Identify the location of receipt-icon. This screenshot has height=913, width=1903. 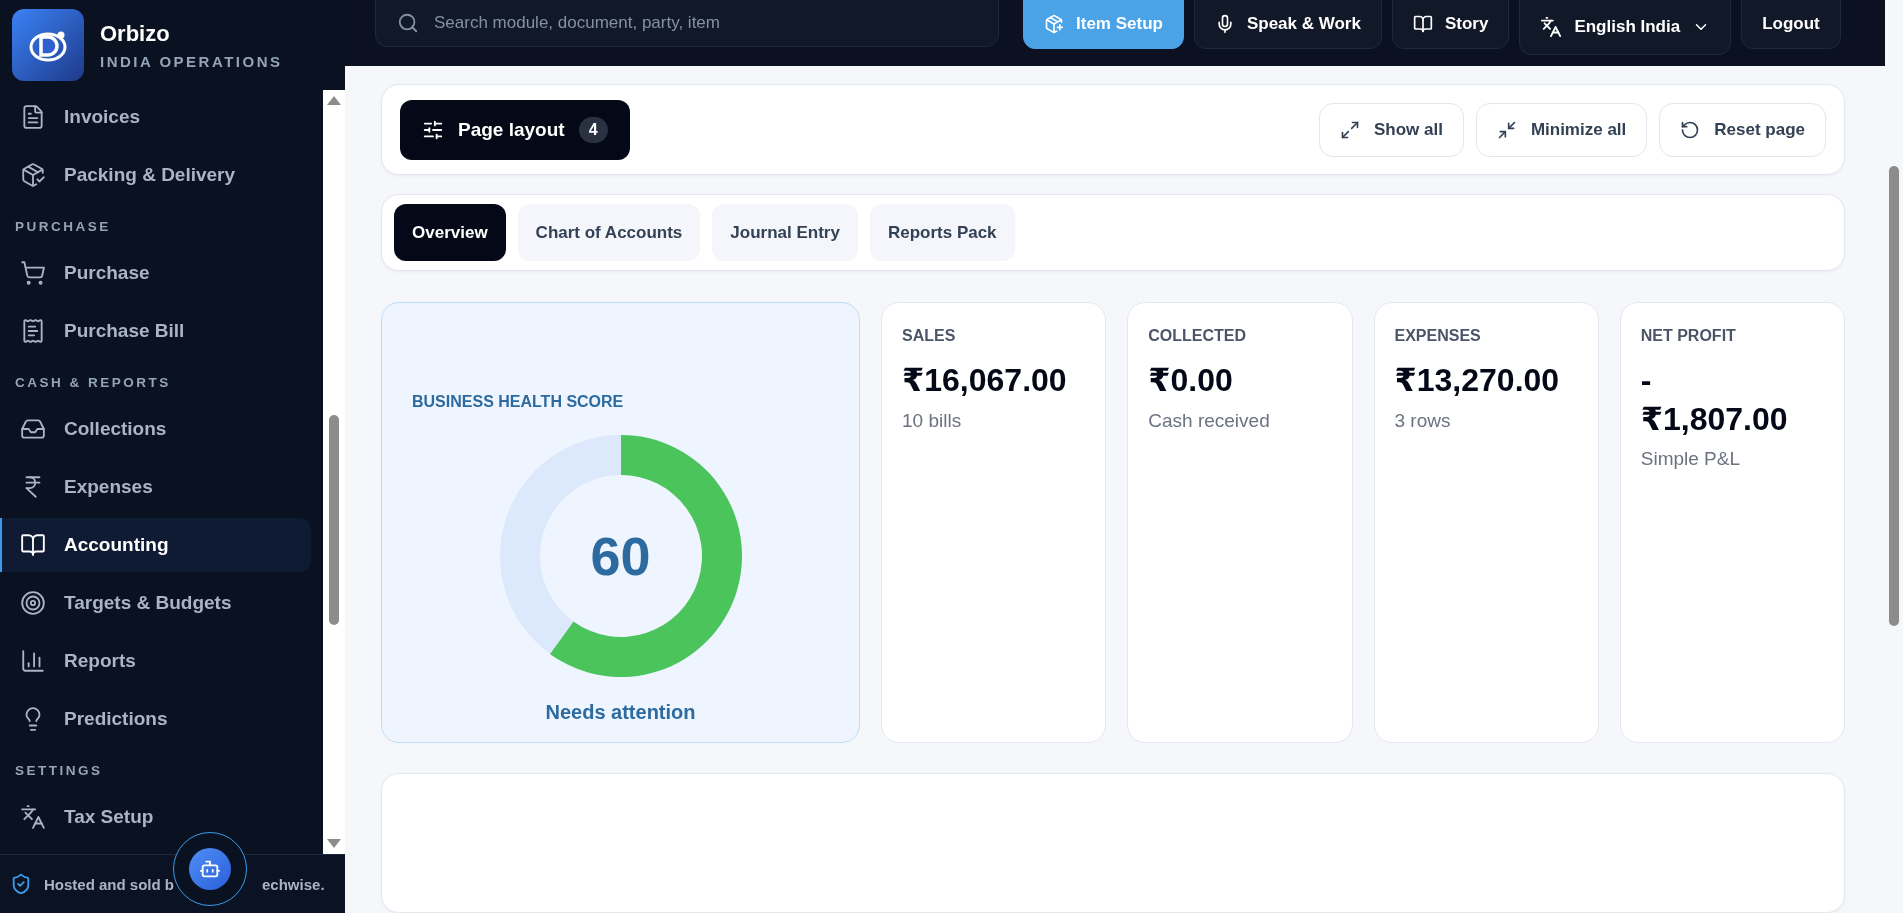
(33, 331).